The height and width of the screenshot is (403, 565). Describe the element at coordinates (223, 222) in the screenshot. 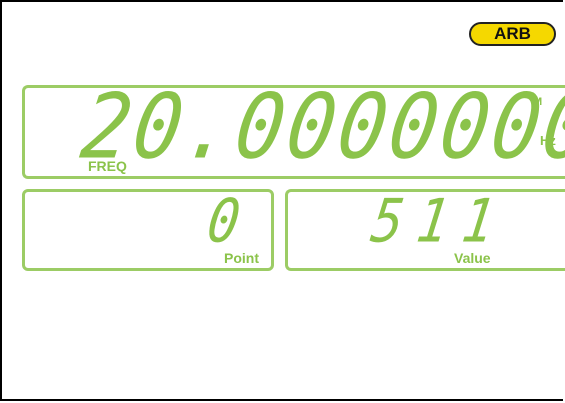

I see `point-readout: 0` at that location.